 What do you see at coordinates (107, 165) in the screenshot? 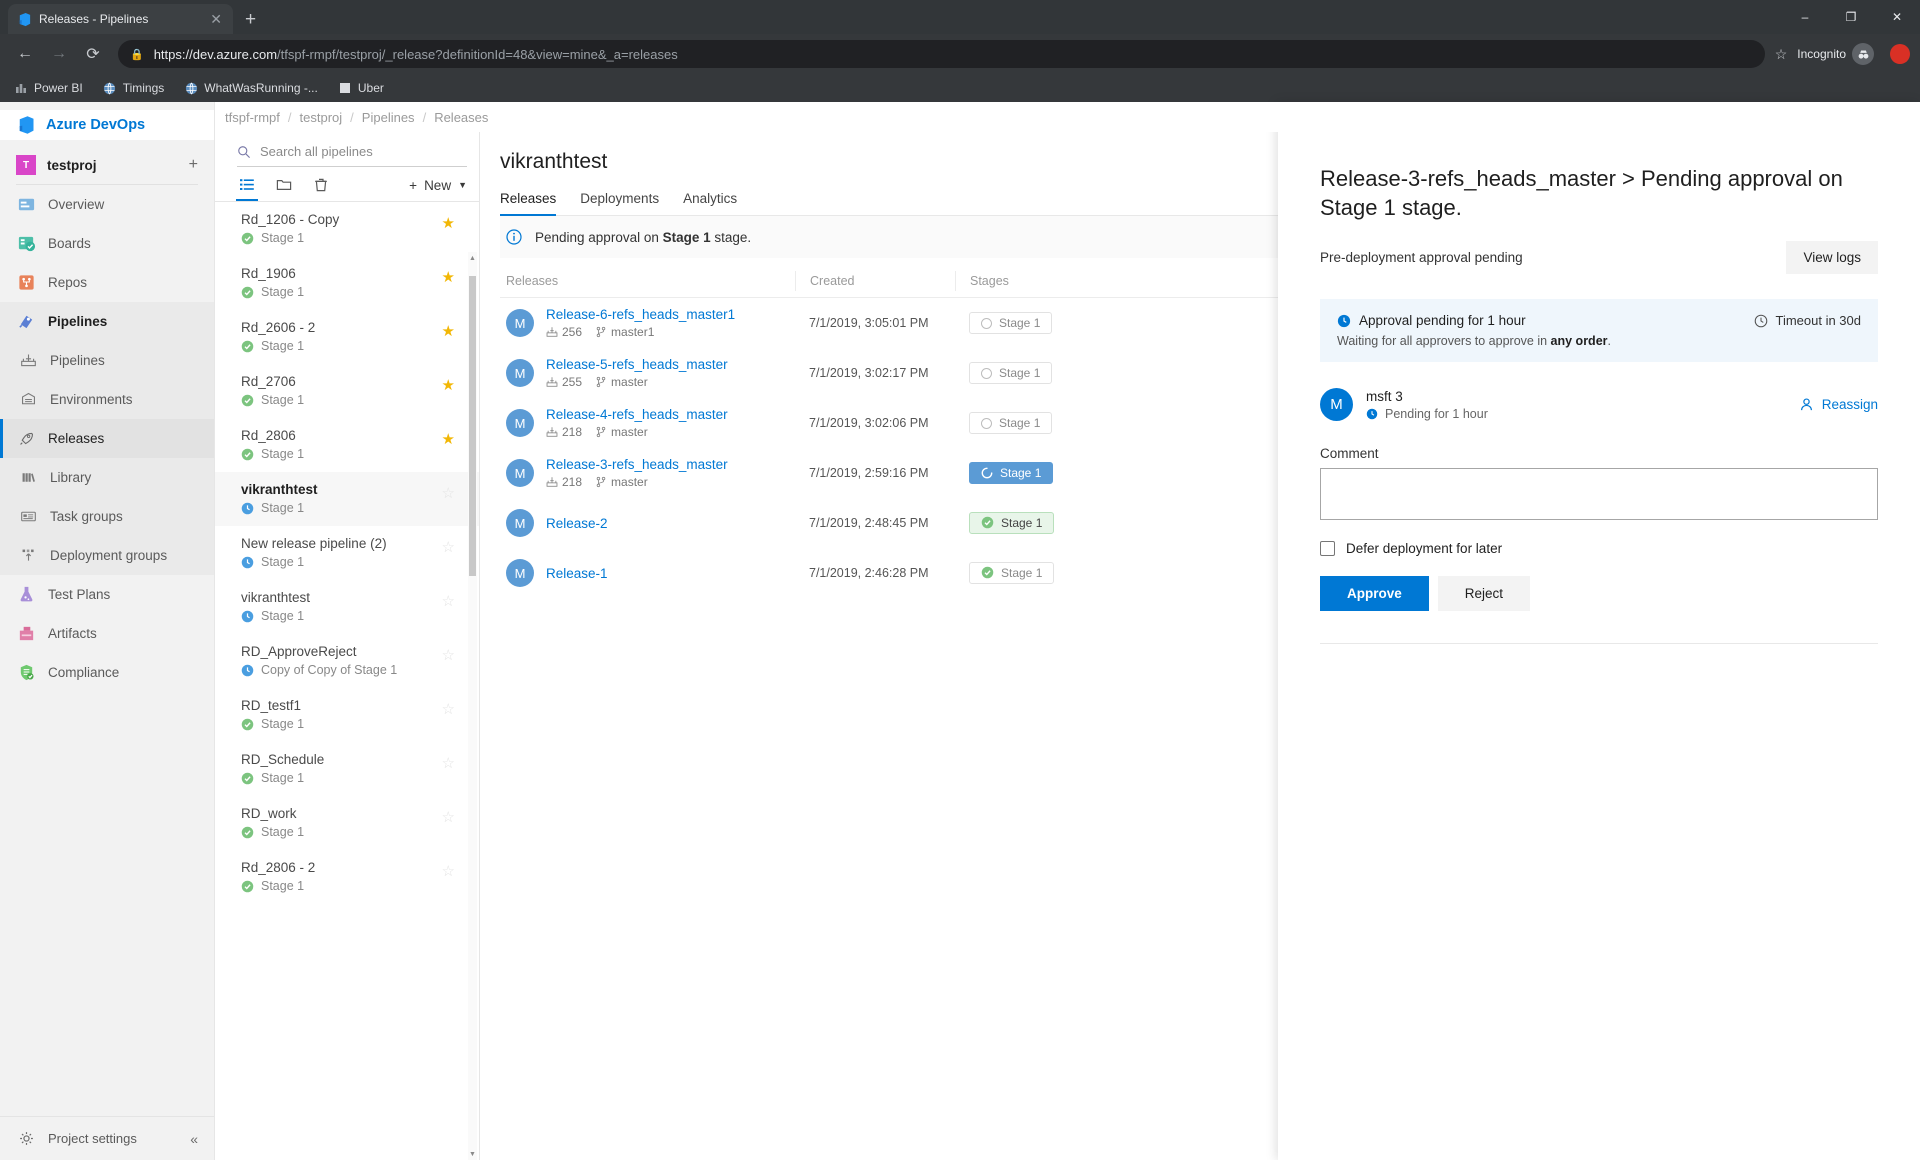
I see `project-selector: T testproj +` at bounding box center [107, 165].